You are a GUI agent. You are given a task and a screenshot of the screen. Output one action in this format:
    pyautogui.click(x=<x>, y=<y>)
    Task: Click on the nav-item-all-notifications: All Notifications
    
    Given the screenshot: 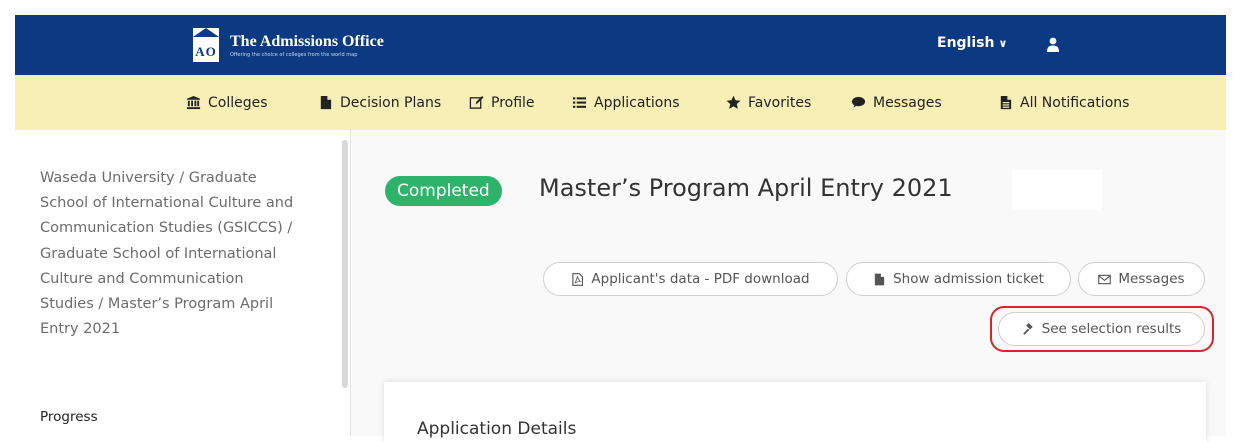 What is the action you would take?
    pyautogui.click(x=1063, y=102)
    